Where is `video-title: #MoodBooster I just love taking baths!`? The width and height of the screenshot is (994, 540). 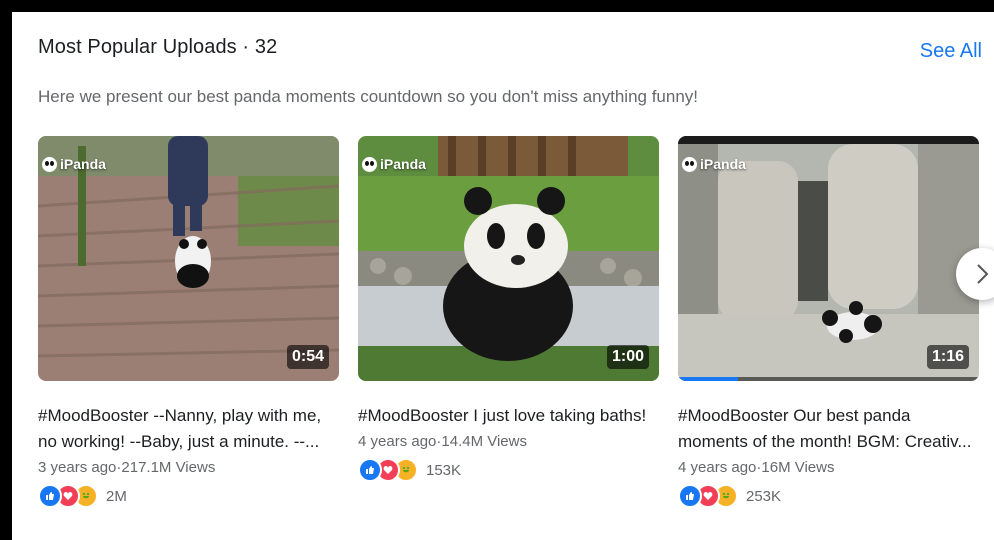
video-title: #MoodBooster I just love taking baths! is located at coordinates (508, 416).